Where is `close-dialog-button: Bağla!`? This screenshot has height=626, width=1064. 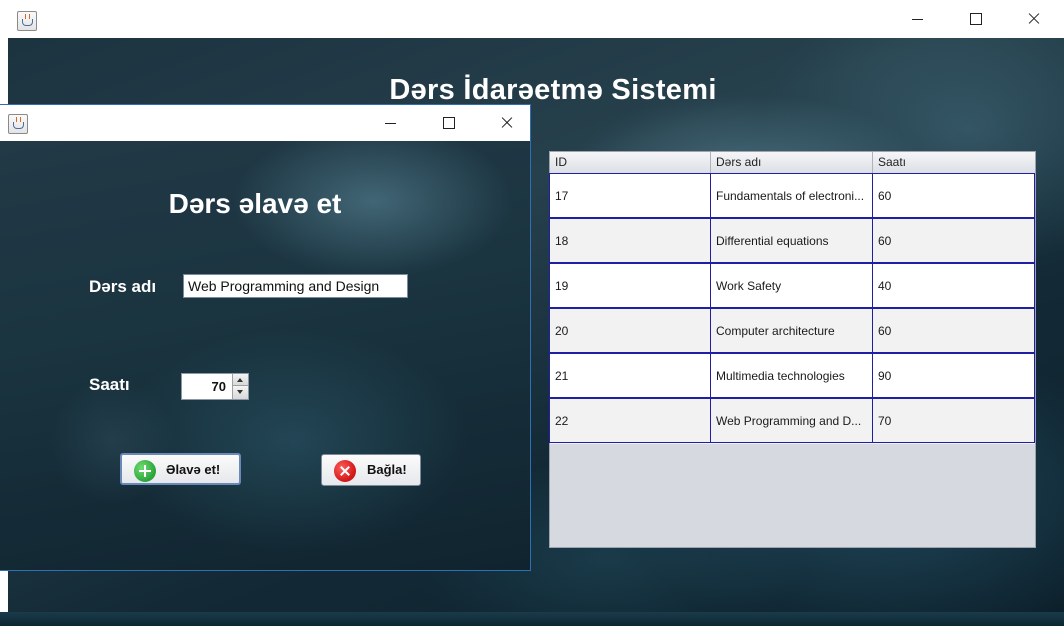
close-dialog-button: Bağla! is located at coordinates (371, 470).